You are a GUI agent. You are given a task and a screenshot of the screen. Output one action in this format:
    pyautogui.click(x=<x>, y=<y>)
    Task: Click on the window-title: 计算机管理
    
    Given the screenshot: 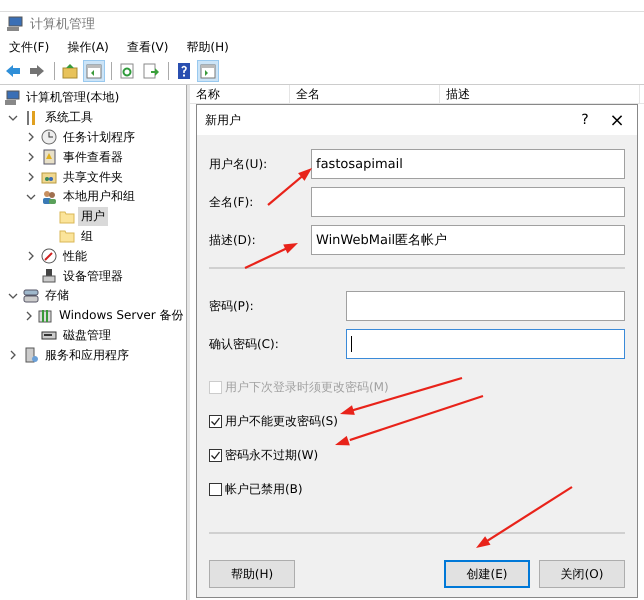 What is the action you would take?
    pyautogui.click(x=62, y=24)
    